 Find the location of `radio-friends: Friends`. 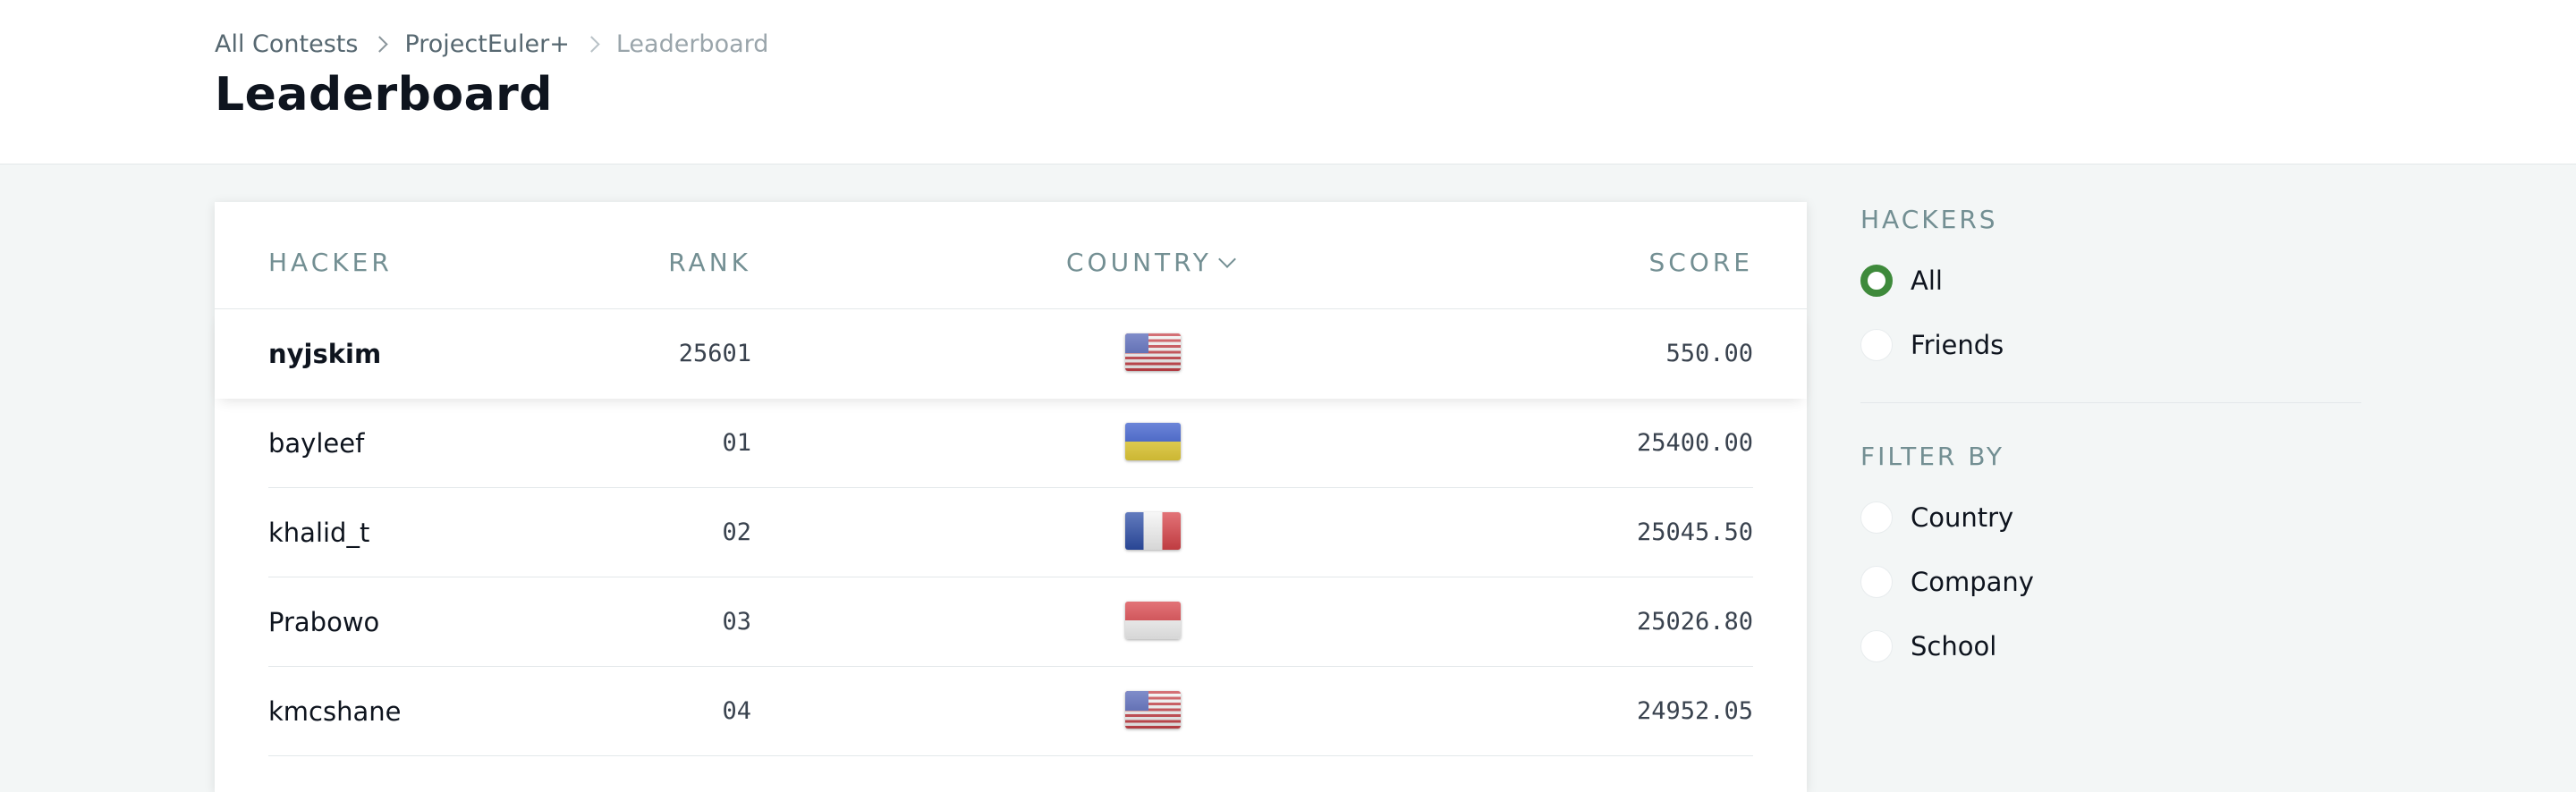

radio-friends: Friends is located at coordinates (2110, 345).